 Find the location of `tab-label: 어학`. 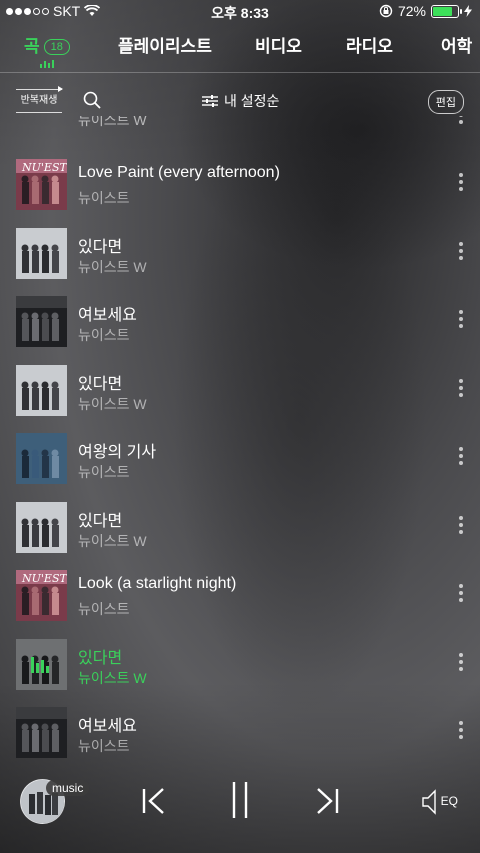

tab-label: 어학 is located at coordinates (457, 46).